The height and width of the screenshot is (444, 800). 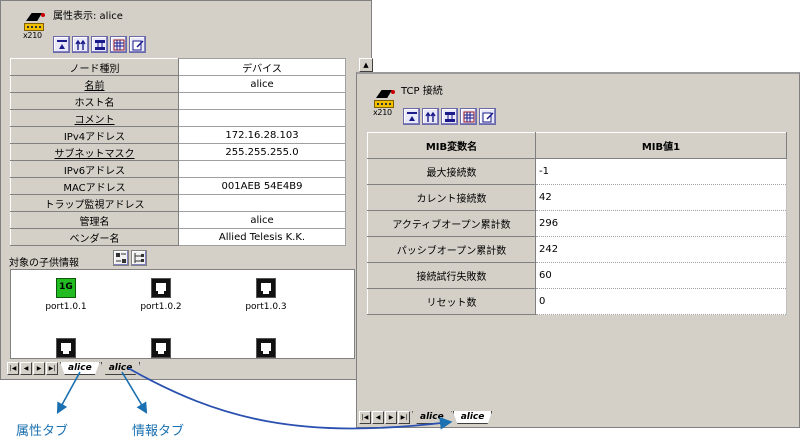 I want to click on mib-row: パッシブオープン累計数 242, so click(x=577, y=249).